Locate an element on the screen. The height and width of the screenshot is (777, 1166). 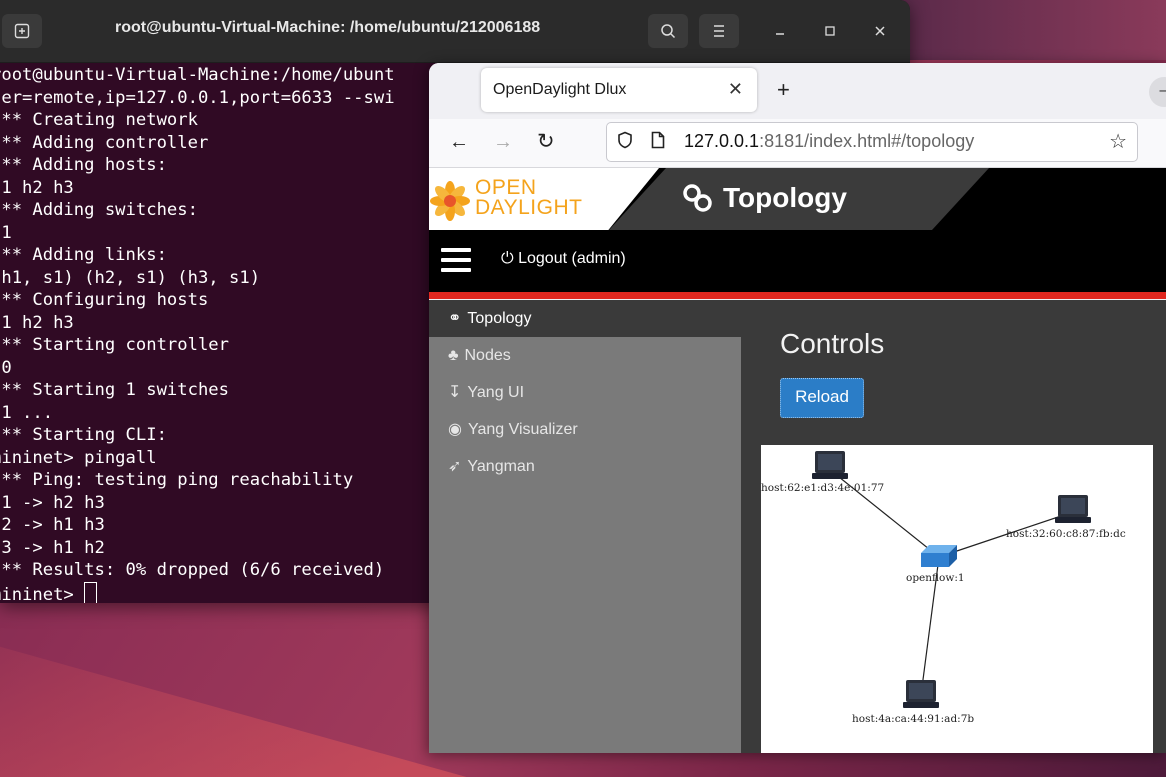
reload-button: Reload is located at coordinates (822, 398).